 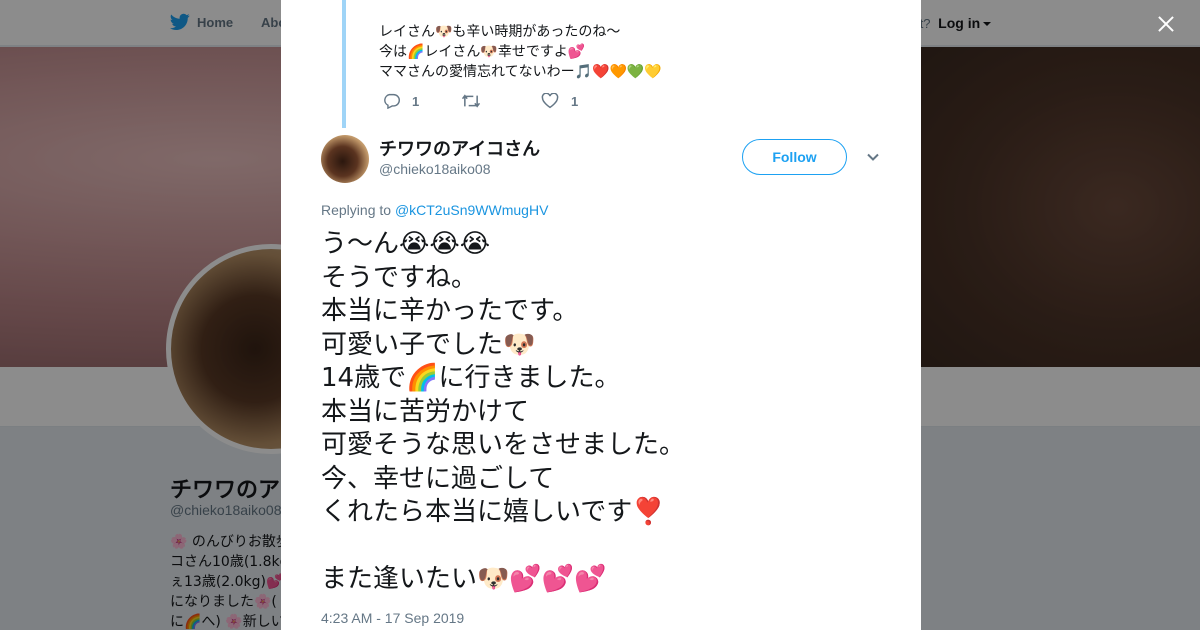 What do you see at coordinates (392, 618) in the screenshot?
I see `tweet-timestamp: 4:23 AM - 17 Sep 2019` at bounding box center [392, 618].